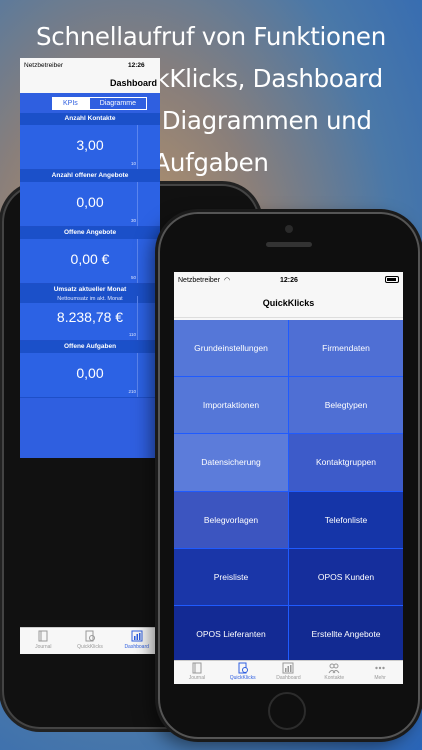 The image size is (422, 750). I want to click on status-bar: Netzbetreiber ◠ 12:26, so click(288, 280).